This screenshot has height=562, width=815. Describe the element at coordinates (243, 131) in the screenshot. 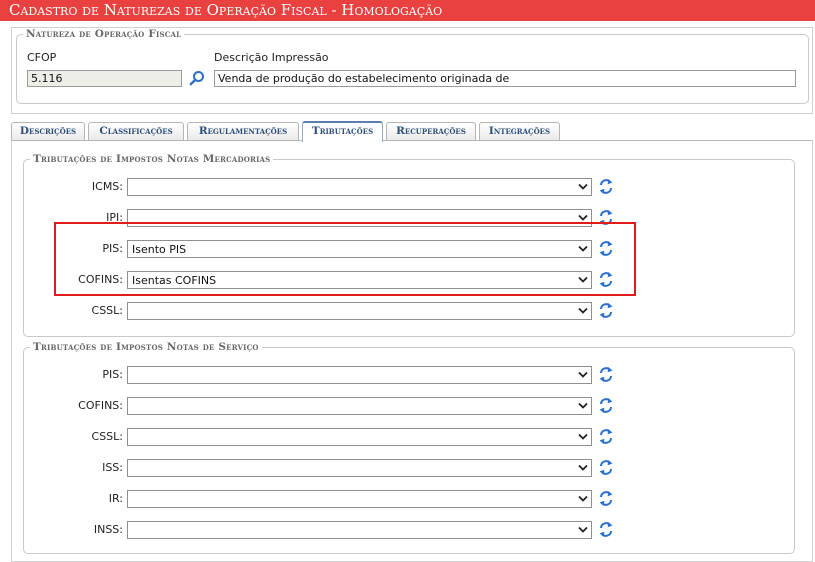

I see `tab-regulamentacoes: Regulamentações` at that location.